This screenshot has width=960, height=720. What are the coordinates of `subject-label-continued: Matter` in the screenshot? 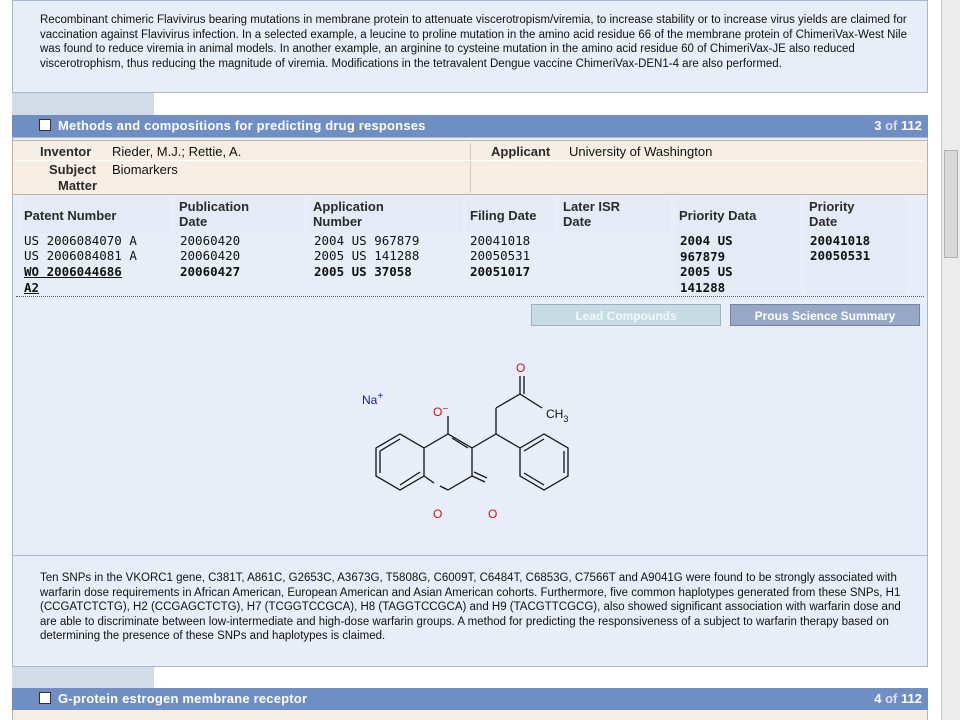 It's located at (78, 185).